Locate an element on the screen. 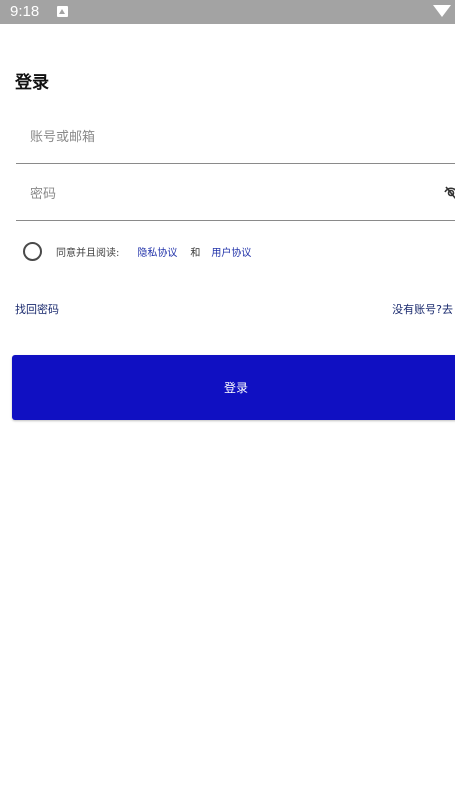 This screenshot has height=805, width=455. account-field is located at coordinates (235, 137).